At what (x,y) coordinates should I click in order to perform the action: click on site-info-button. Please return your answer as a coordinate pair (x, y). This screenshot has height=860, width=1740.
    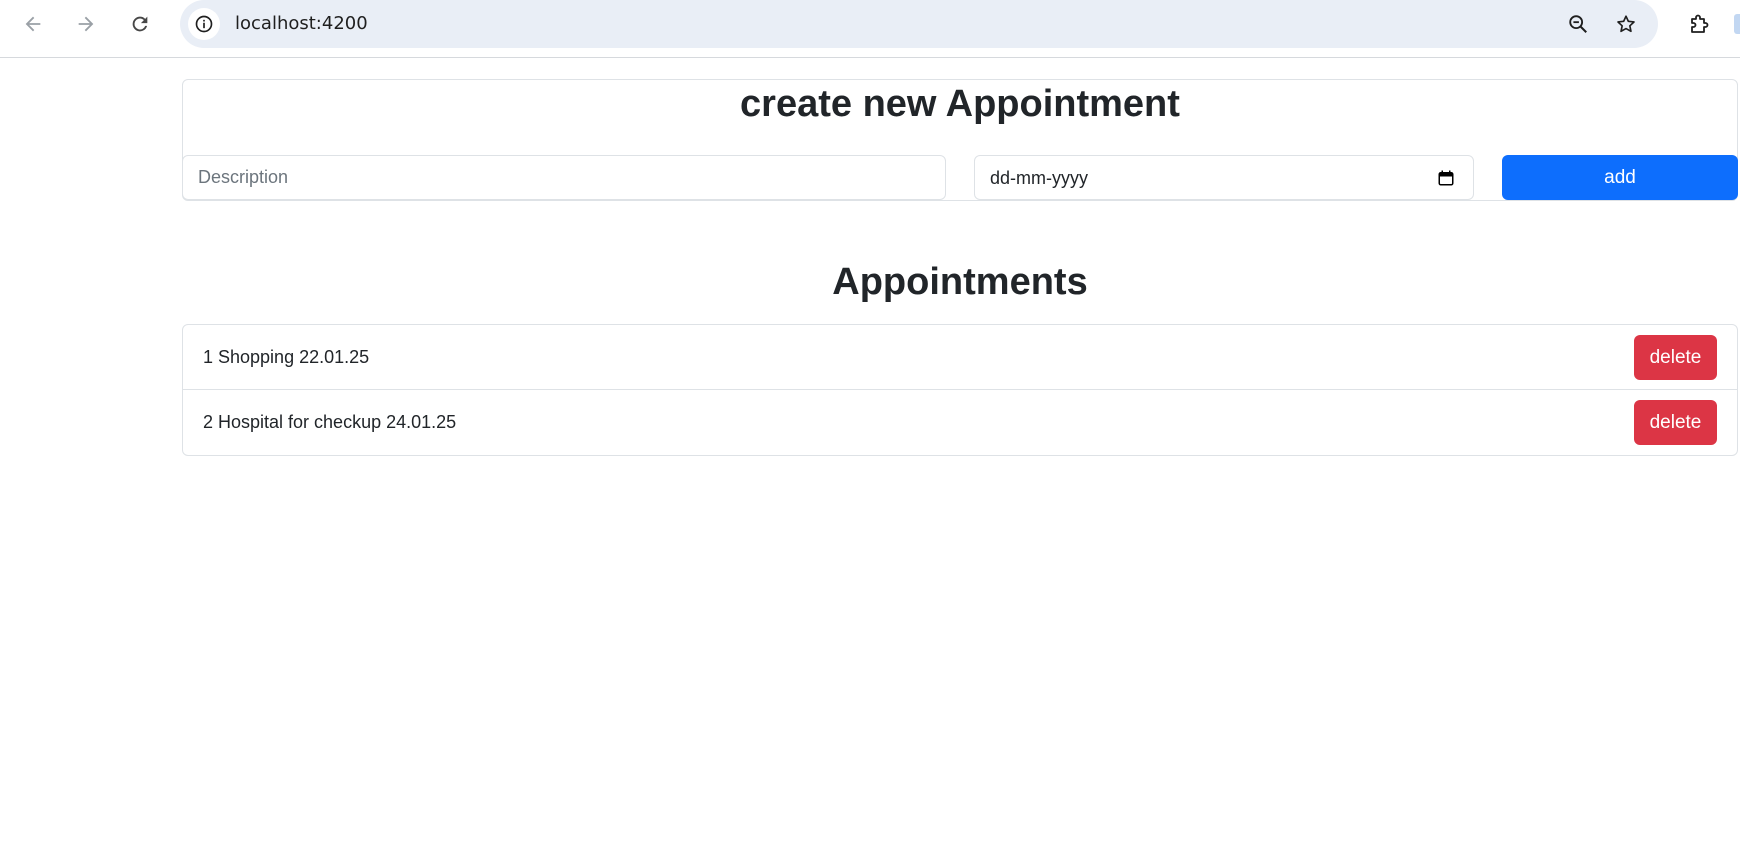
    Looking at the image, I should click on (204, 24).